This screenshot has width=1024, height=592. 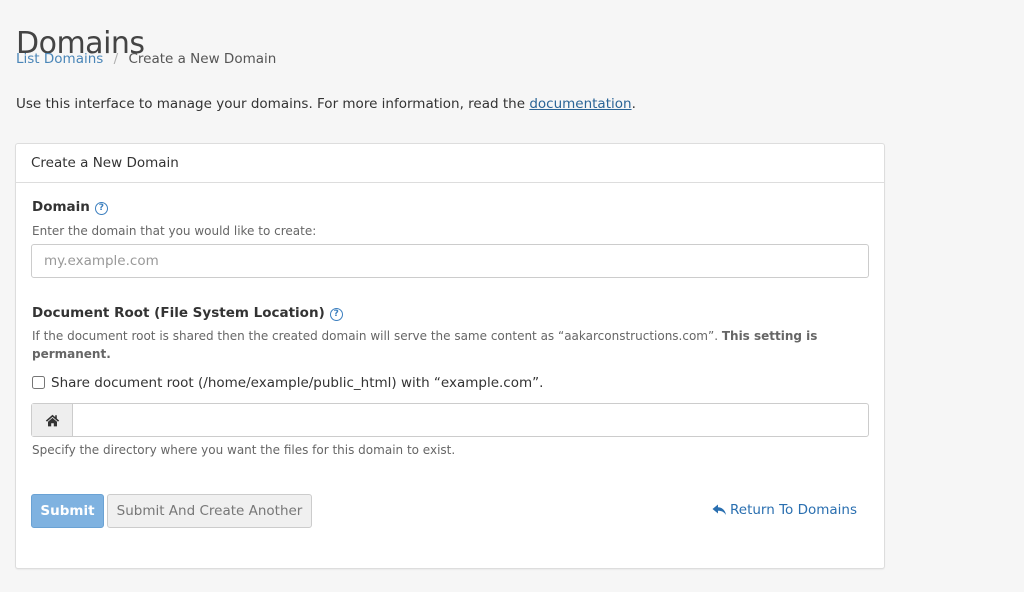 I want to click on domain-input-wrapper, so click(x=450, y=261).